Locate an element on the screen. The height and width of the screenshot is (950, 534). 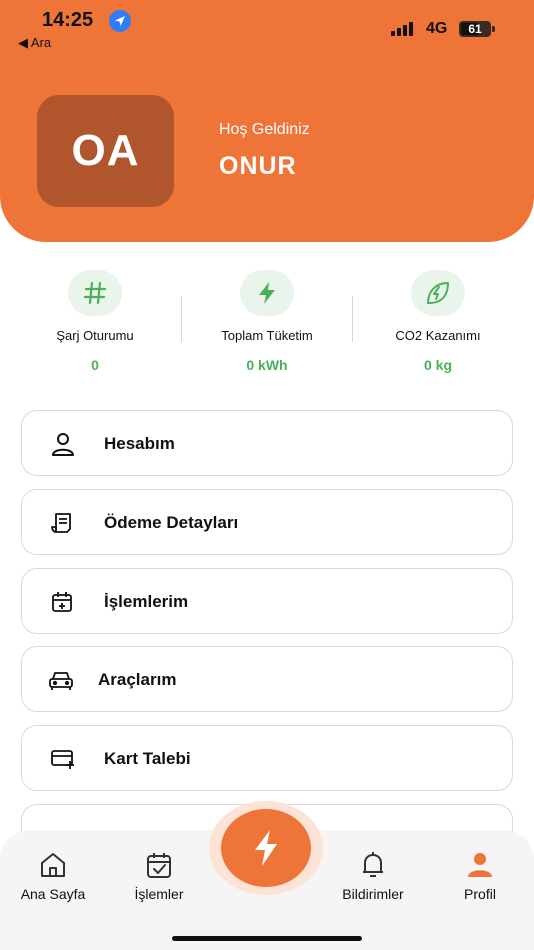
menu-item-account: Hesabım is located at coordinates (267, 443).